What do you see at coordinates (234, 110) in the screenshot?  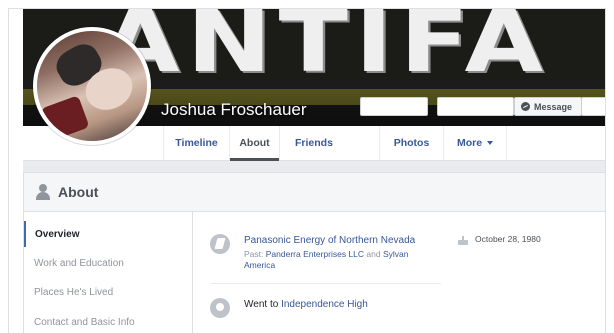 I see `profile-name: Joshua Froschauer` at bounding box center [234, 110].